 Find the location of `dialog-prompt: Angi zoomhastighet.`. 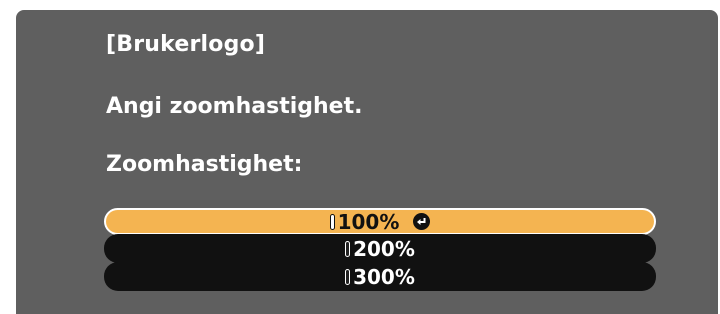

dialog-prompt: Angi zoomhastighet. is located at coordinates (234, 106).